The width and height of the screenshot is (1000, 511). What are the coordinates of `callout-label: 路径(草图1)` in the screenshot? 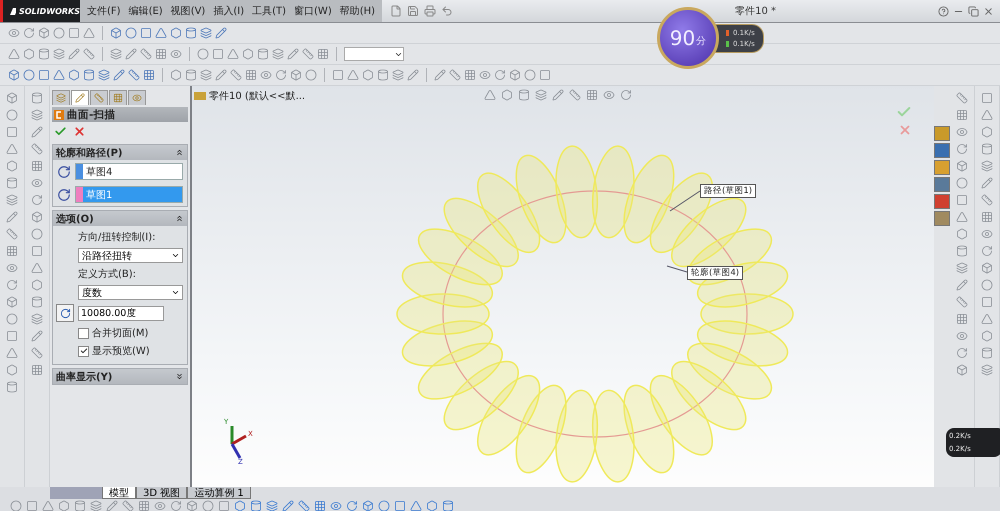 It's located at (728, 191).